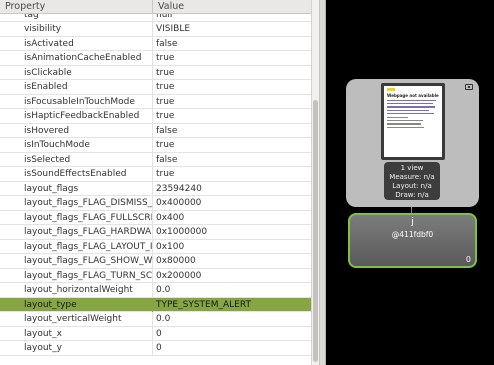 The height and width of the screenshot is (365, 494). I want to click on table-row: isAnimationCacheEnabled true, so click(155, 58).